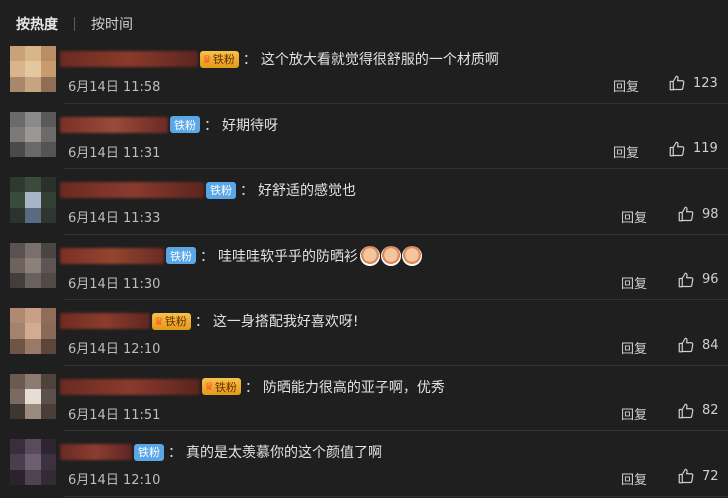 Image resolution: width=728 pixels, height=498 pixels. Describe the element at coordinates (284, 453) in the screenshot. I see `comment-text: 真的是太羡慕你的这个颜值了啊` at that location.